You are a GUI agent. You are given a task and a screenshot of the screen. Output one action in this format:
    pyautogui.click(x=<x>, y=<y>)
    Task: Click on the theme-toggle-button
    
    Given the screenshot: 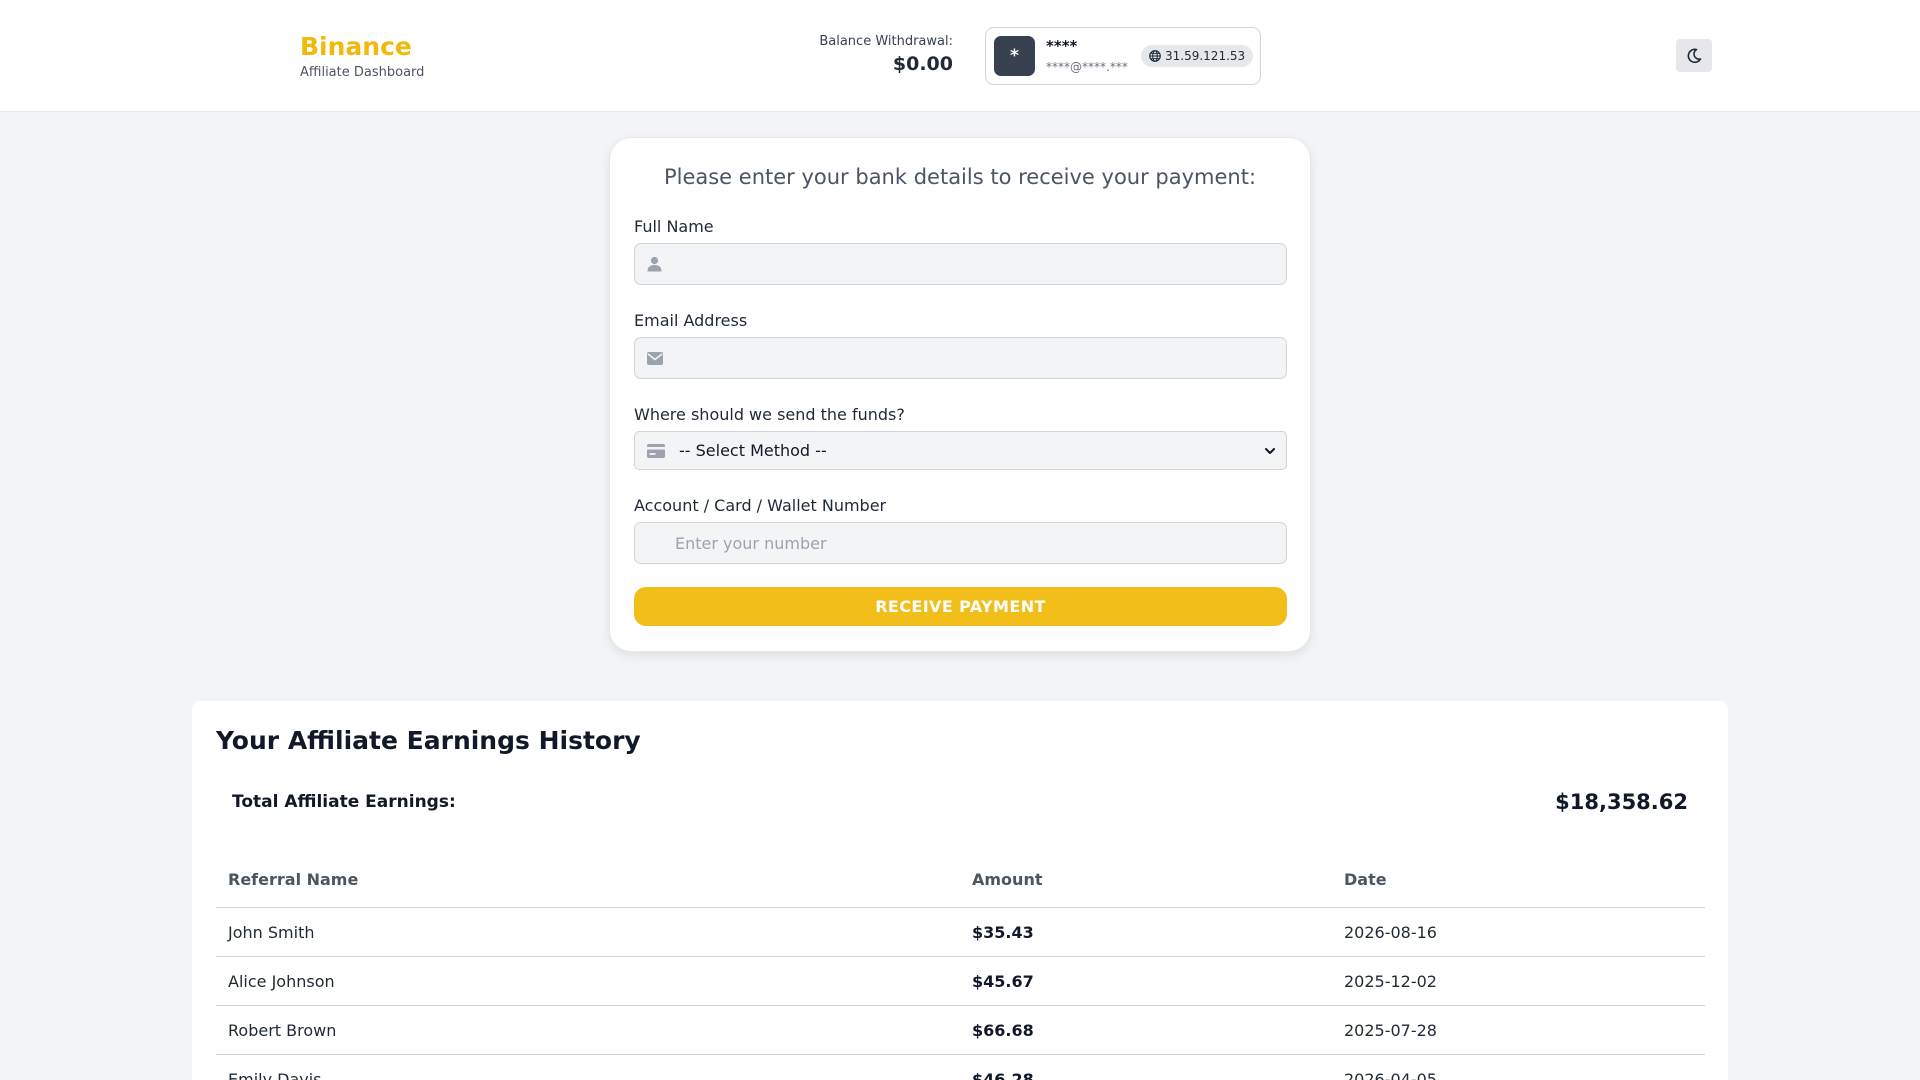 What is the action you would take?
    pyautogui.click(x=1694, y=55)
    